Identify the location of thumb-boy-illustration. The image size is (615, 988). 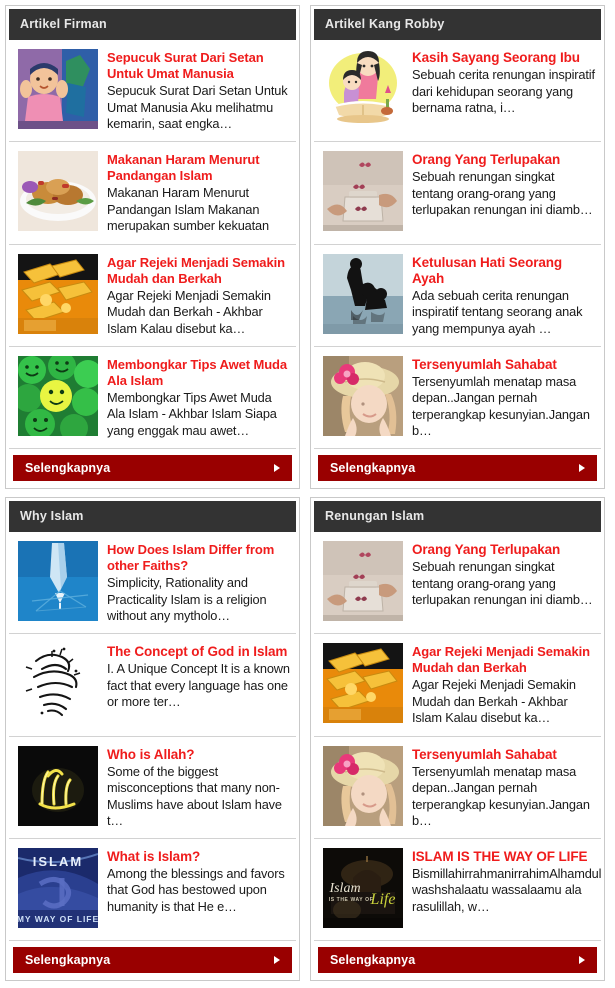
(58, 89).